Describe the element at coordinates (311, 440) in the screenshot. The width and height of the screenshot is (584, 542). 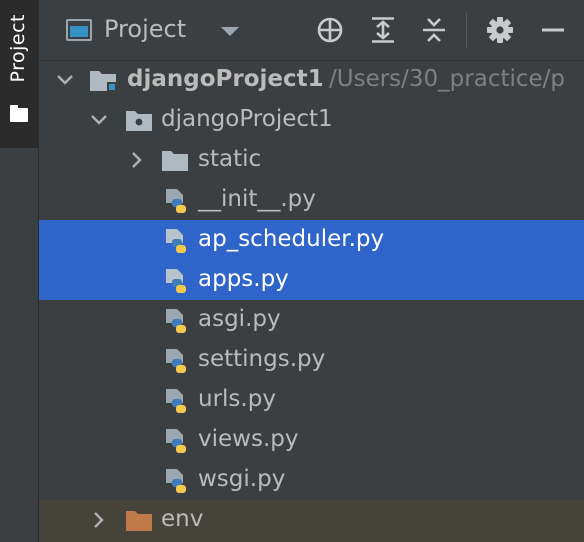
I see `tree-row-file: views.py` at that location.